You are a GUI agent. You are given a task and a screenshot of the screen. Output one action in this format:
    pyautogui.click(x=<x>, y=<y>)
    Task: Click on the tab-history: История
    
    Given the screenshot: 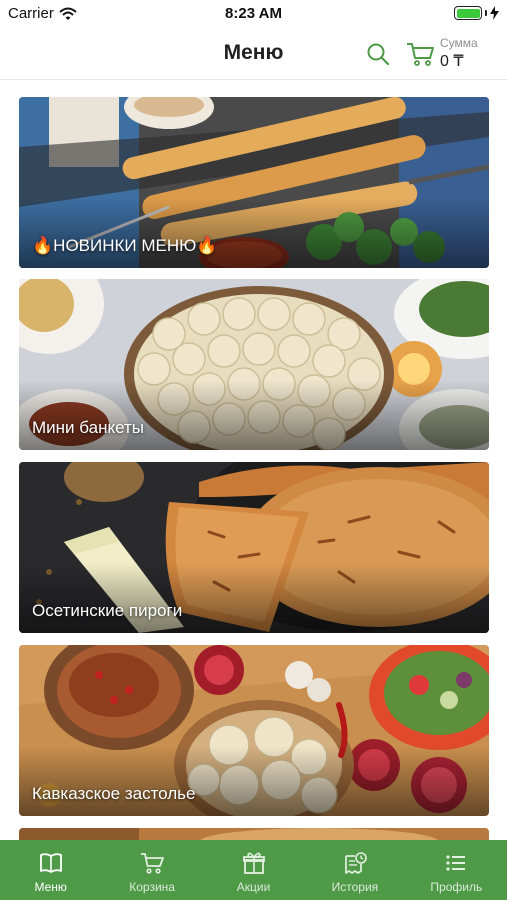 What is the action you would take?
    pyautogui.click(x=354, y=870)
    